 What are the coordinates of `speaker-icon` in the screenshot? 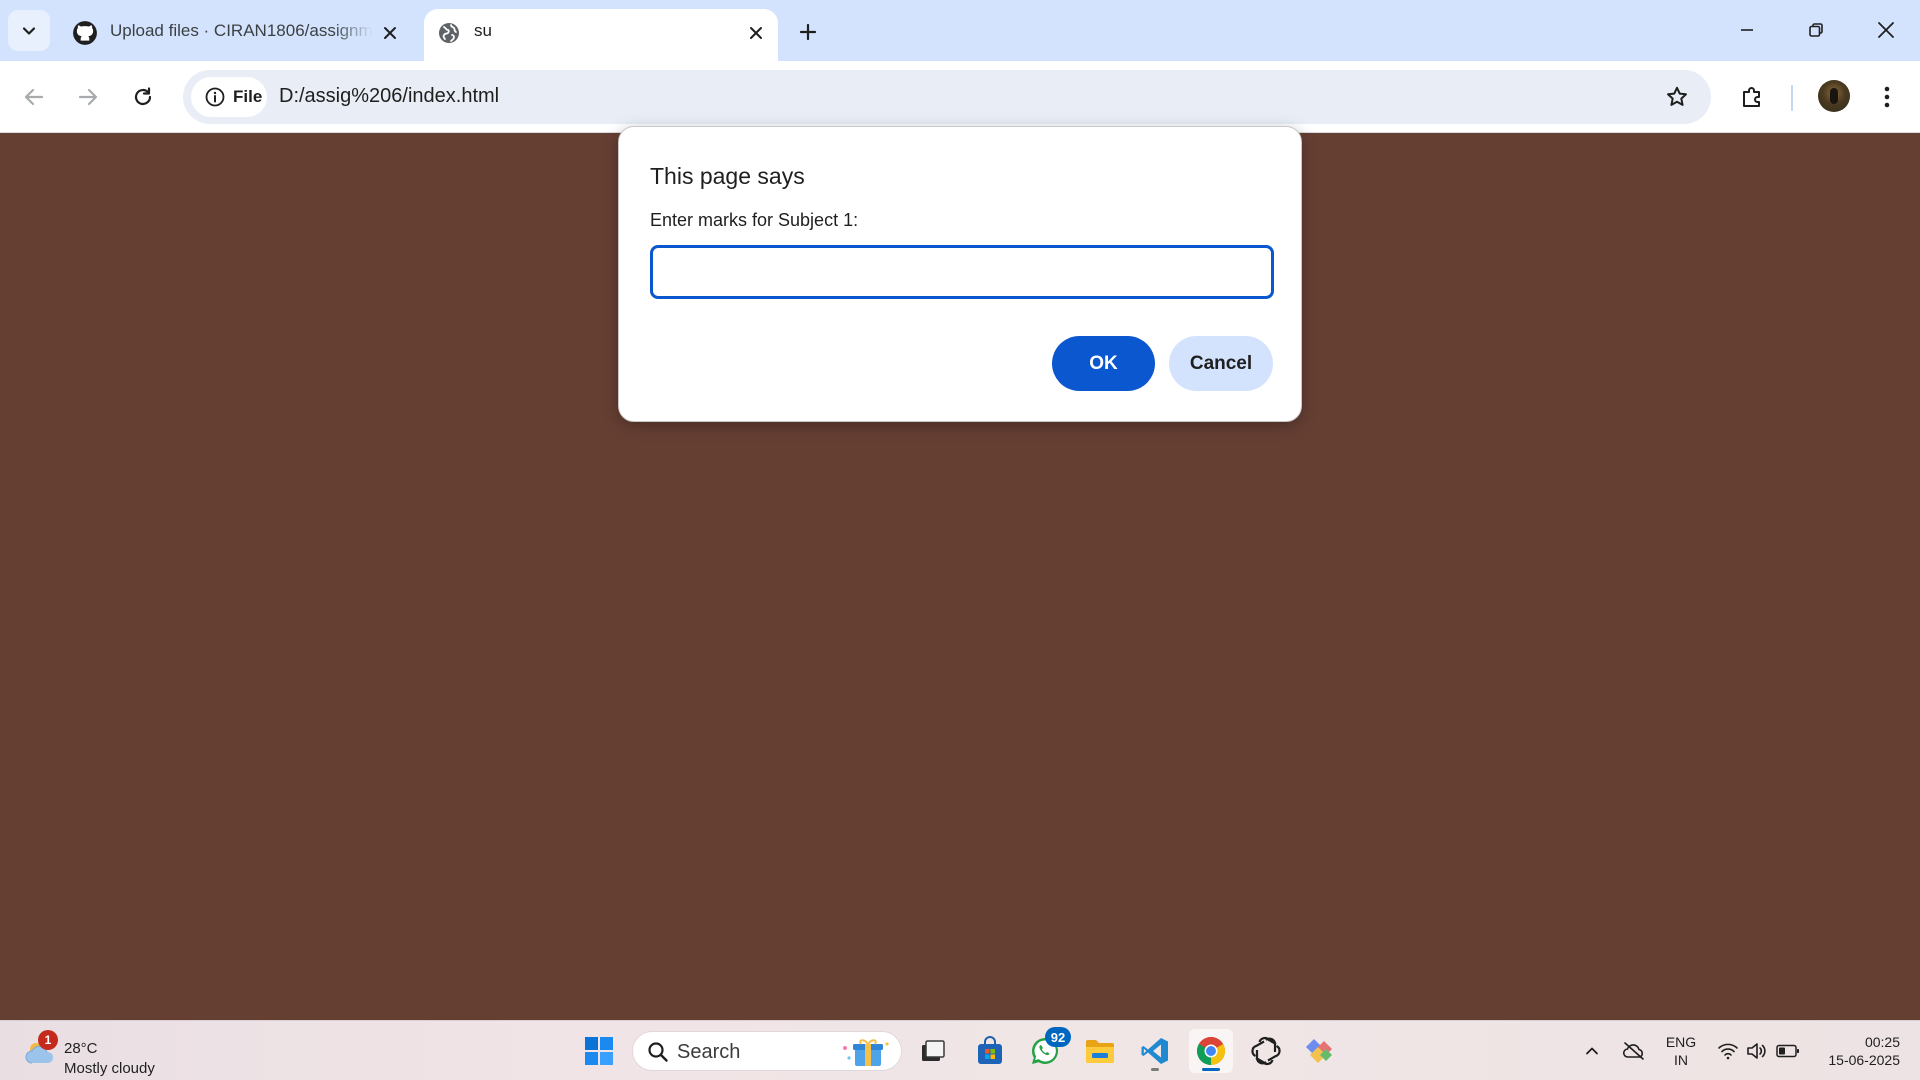 It's located at (1756, 1051).